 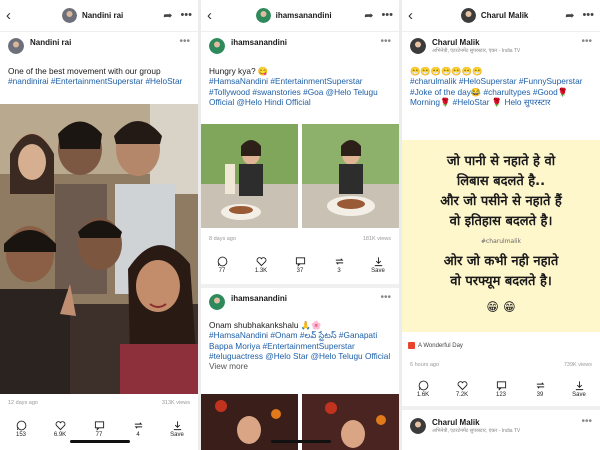 I want to click on repost-button: 3, so click(x=339, y=265).